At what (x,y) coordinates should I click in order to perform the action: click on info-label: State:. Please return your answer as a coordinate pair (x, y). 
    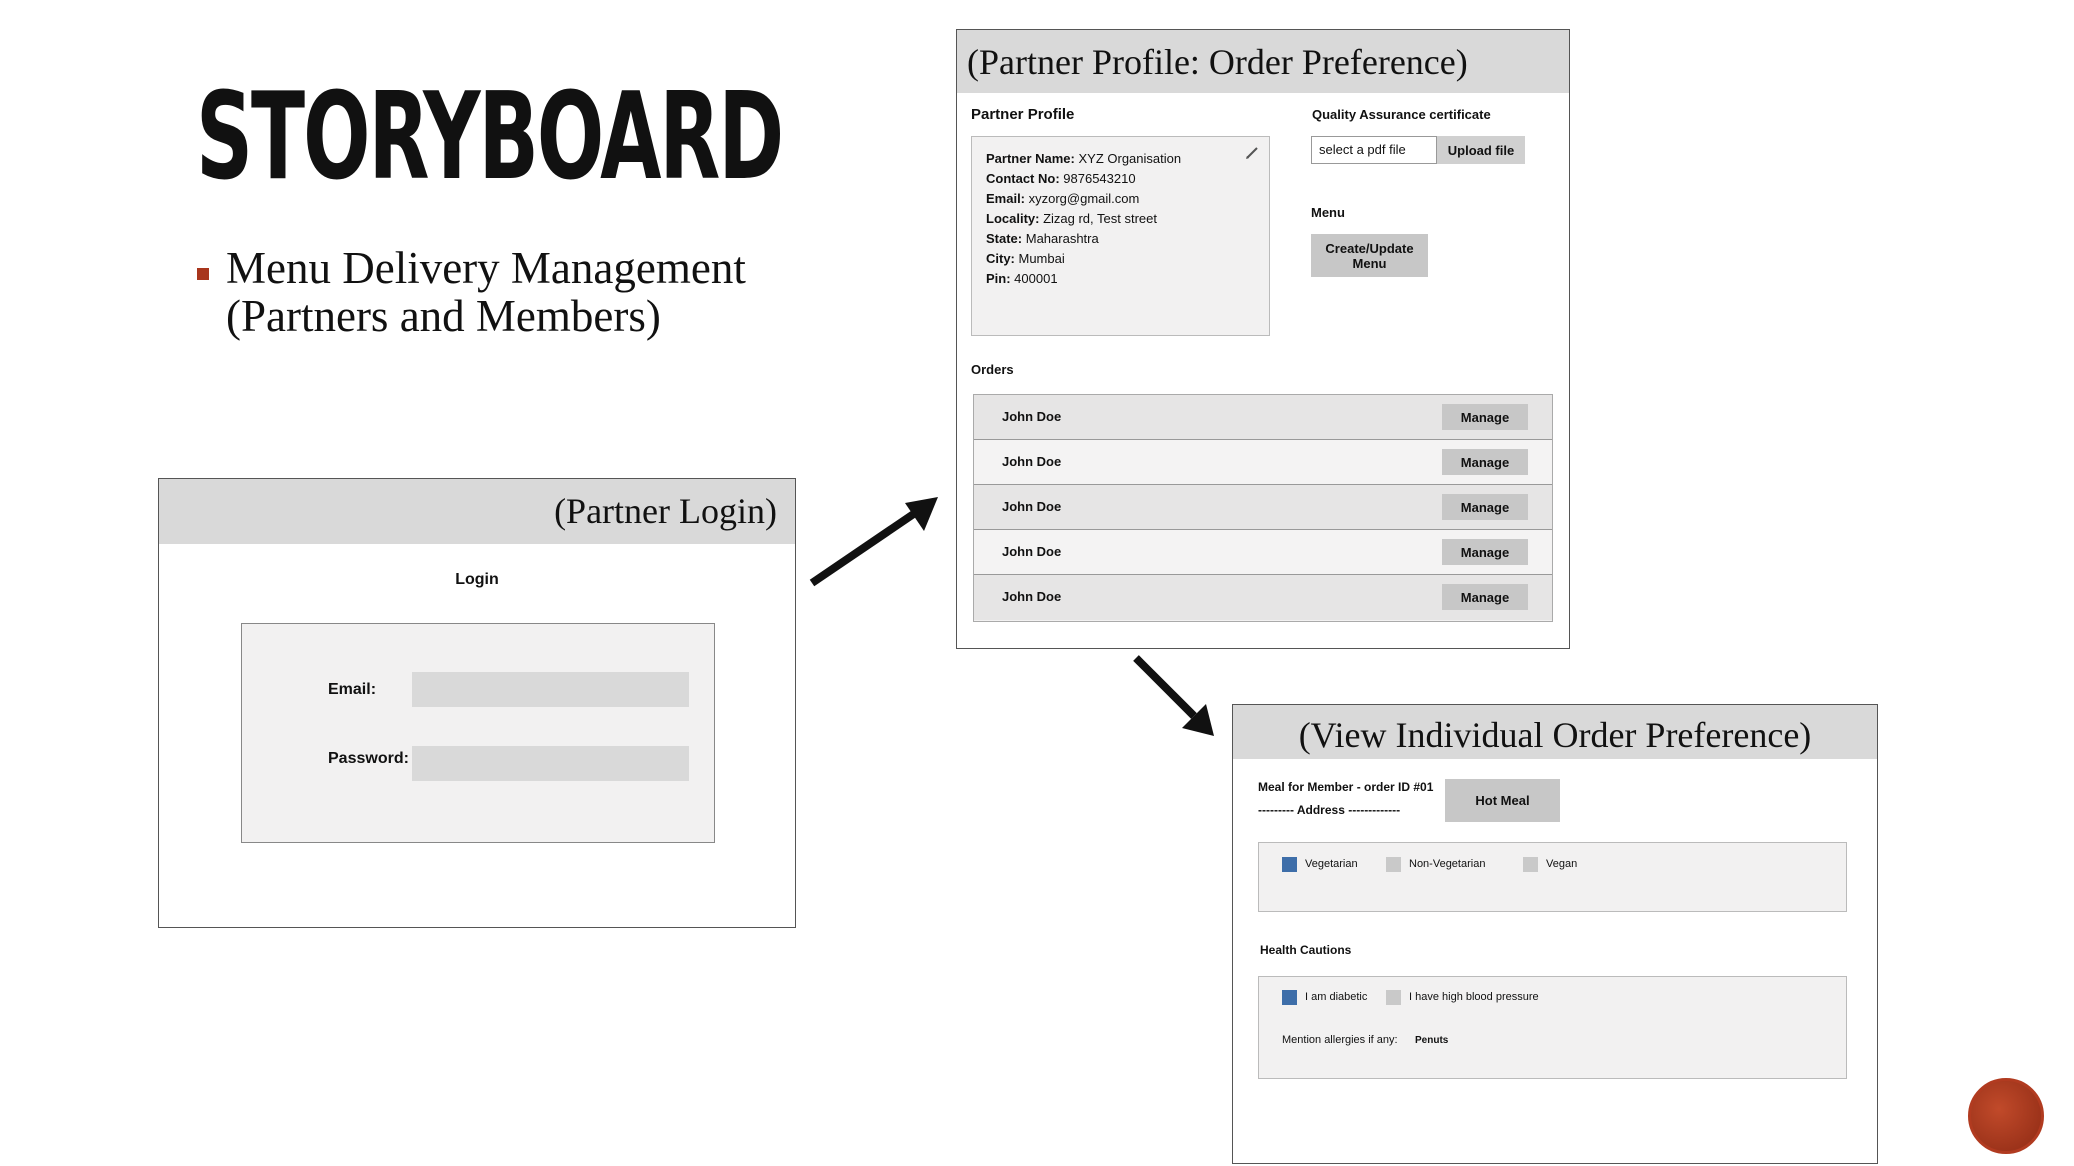
    Looking at the image, I should click on (1004, 238).